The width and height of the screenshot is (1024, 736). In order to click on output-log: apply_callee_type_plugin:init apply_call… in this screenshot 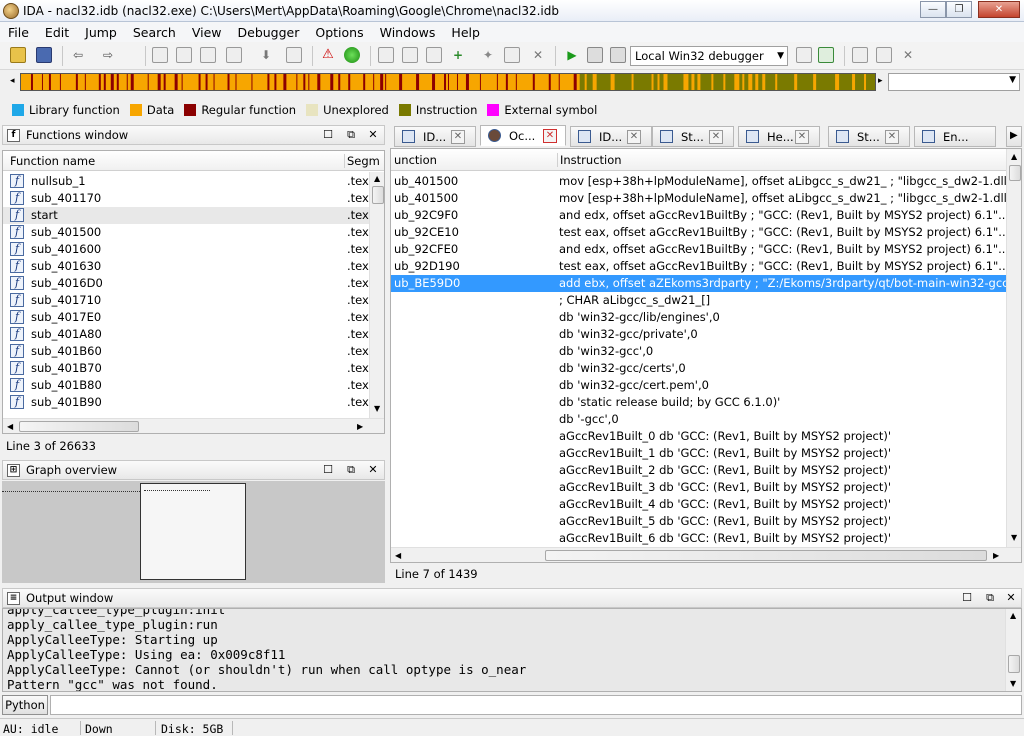, I will do `click(512, 650)`.